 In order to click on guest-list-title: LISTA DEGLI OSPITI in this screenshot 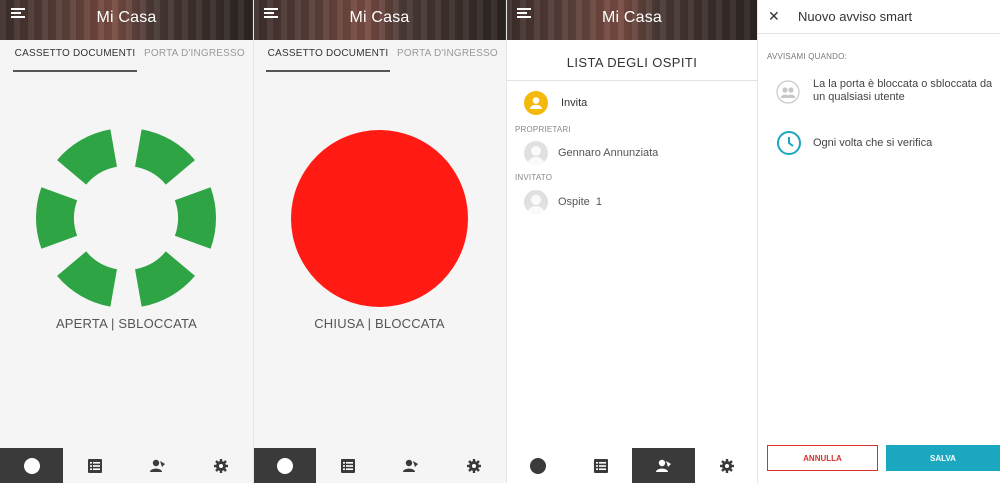, I will do `click(632, 62)`.